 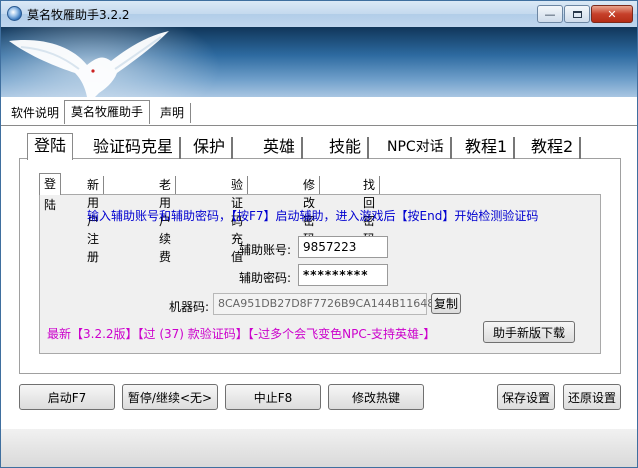 I want to click on tab-npc-dialog: NPC对话, so click(x=416, y=148).